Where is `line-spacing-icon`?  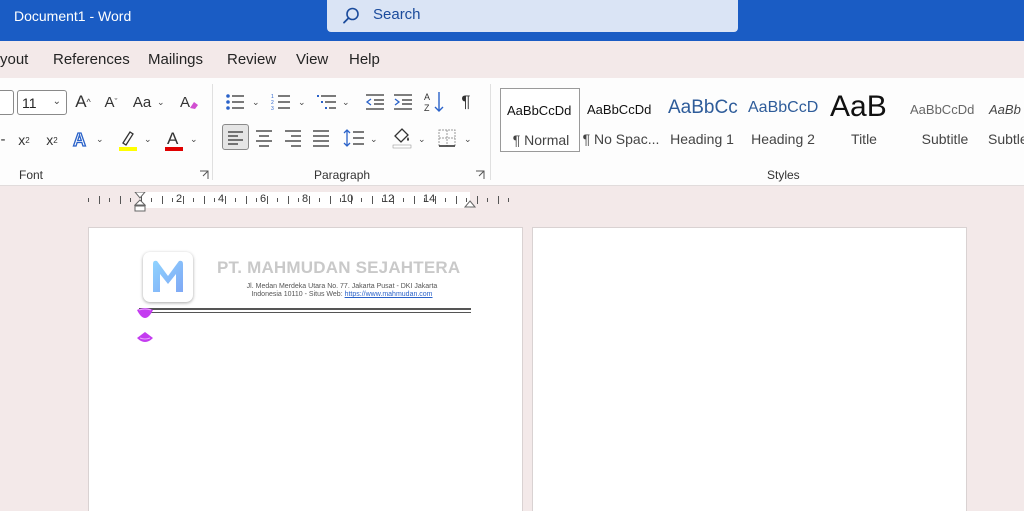 line-spacing-icon is located at coordinates (353, 138).